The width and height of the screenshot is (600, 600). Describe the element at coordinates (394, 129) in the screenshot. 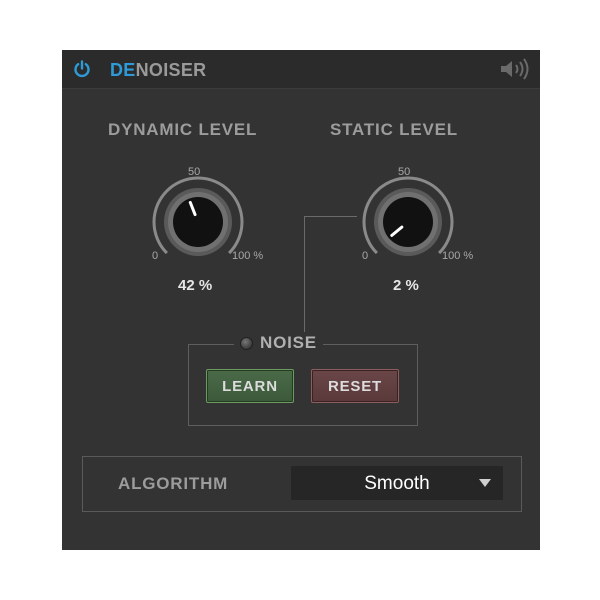

I see `static-level-label: STATIC LEVEL` at that location.